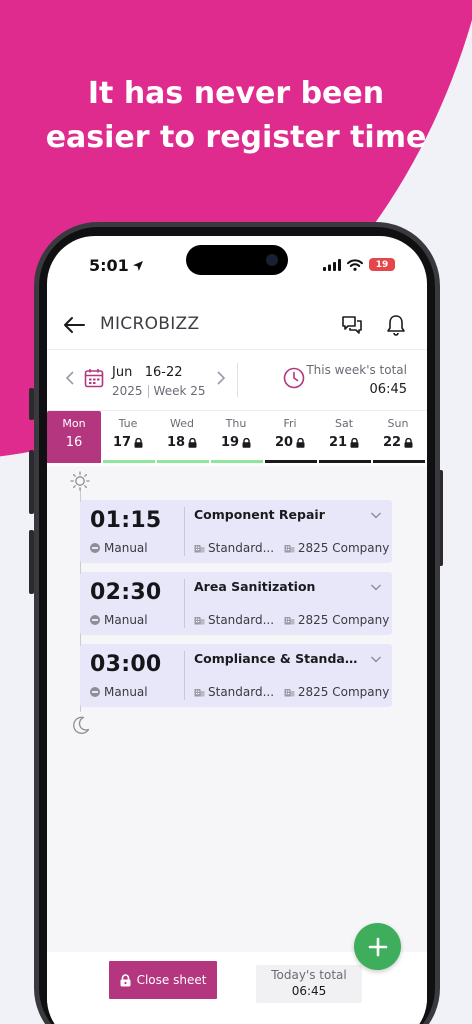 This screenshot has height=1024, width=472. What do you see at coordinates (122, 442) in the screenshot?
I see `day-number-text: 17` at bounding box center [122, 442].